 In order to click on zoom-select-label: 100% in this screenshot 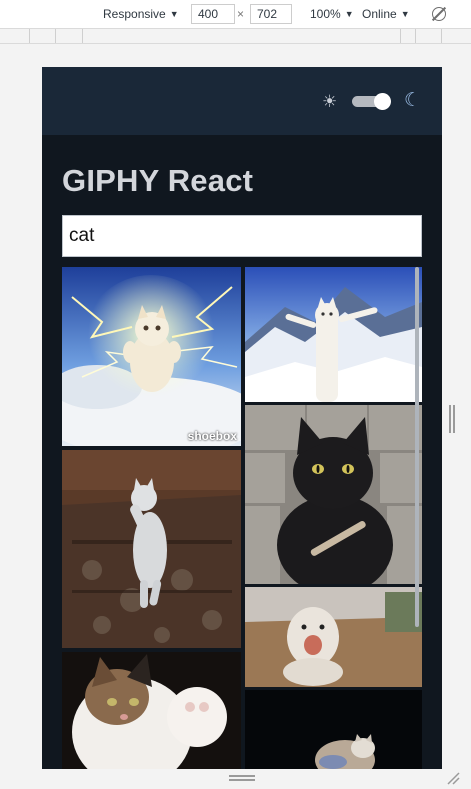, I will do `click(325, 14)`.